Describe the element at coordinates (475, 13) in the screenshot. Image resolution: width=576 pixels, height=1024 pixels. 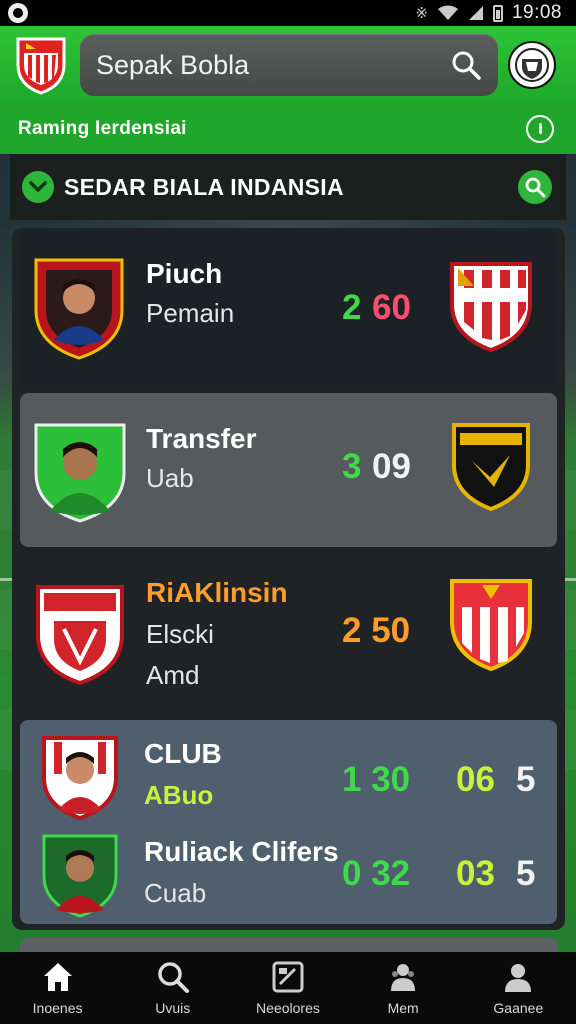
I see `signal-icon` at that location.